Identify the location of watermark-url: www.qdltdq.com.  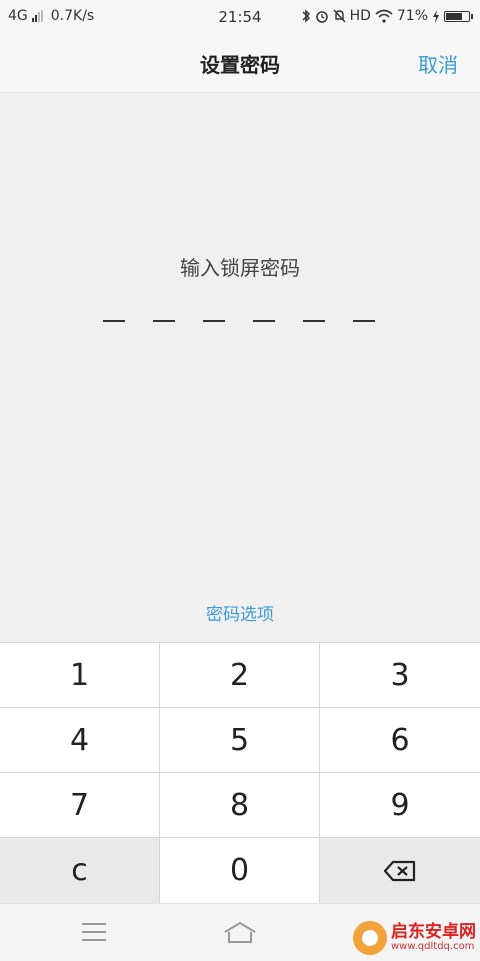
(433, 946).